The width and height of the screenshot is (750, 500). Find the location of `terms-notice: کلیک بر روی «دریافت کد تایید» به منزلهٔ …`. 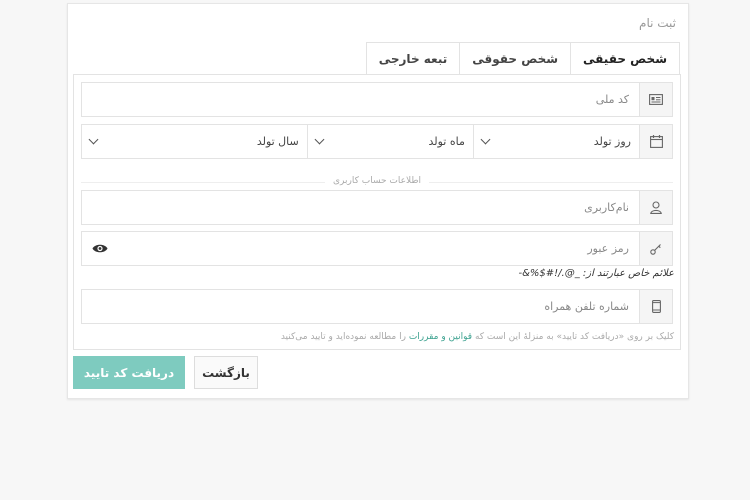

terms-notice: کلیک بر روی «دریافت کد تایید» به منزلهٔ … is located at coordinates (477, 337).